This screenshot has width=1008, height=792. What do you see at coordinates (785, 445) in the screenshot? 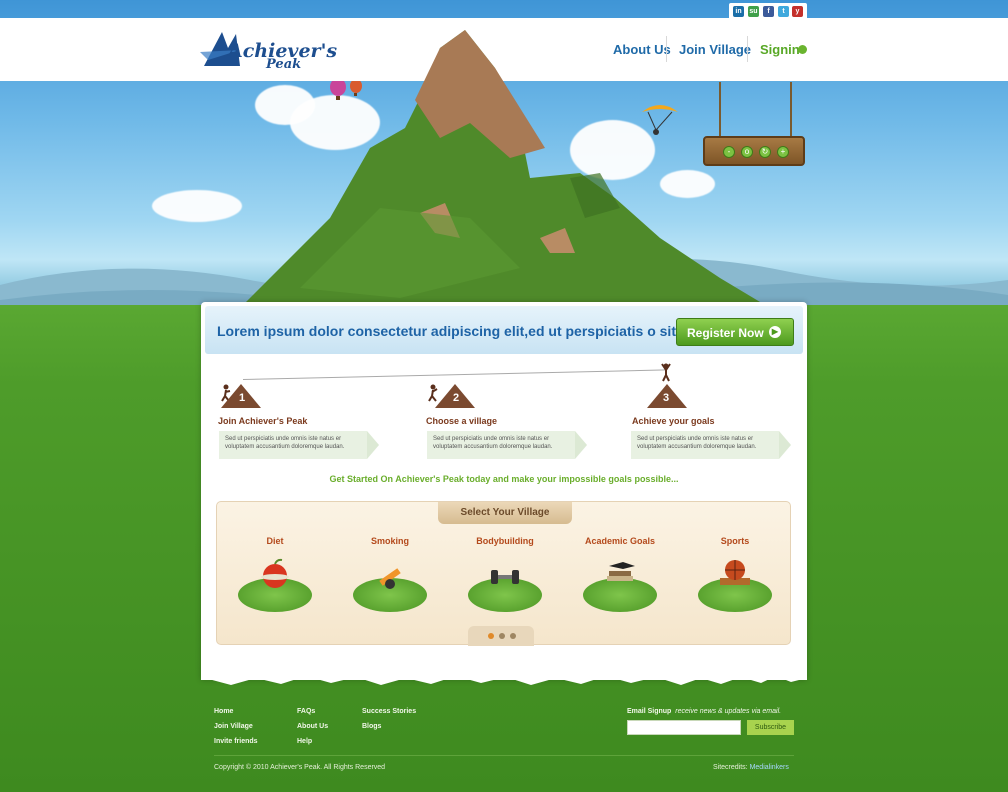
I see `step-3-arrow-icon` at bounding box center [785, 445].